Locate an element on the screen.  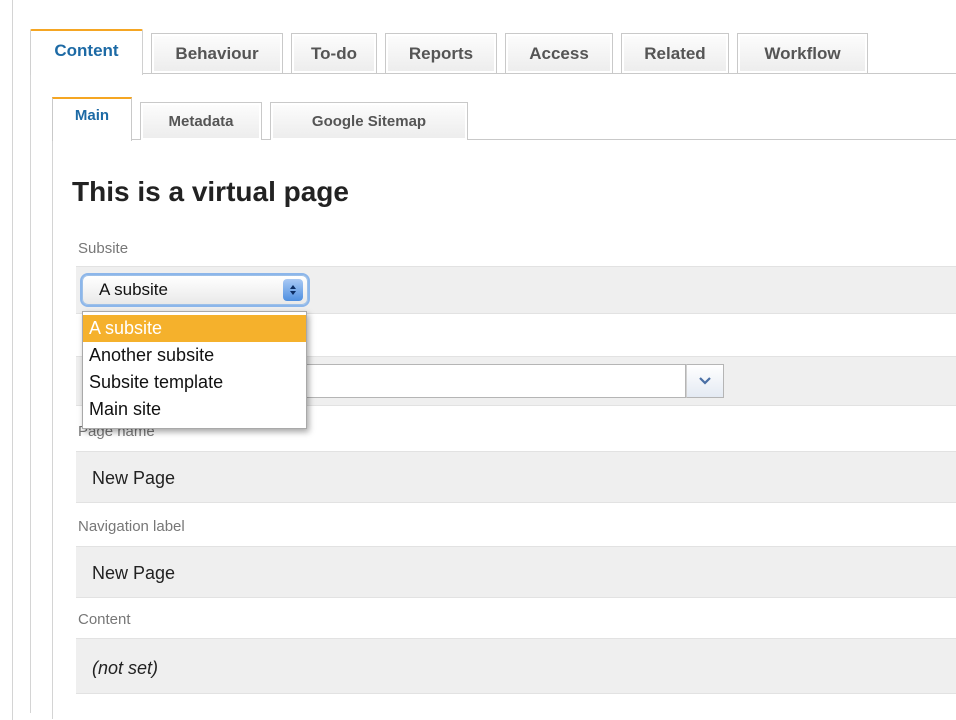
subtab-google-sitemap: Google Sitemap is located at coordinates (369, 121).